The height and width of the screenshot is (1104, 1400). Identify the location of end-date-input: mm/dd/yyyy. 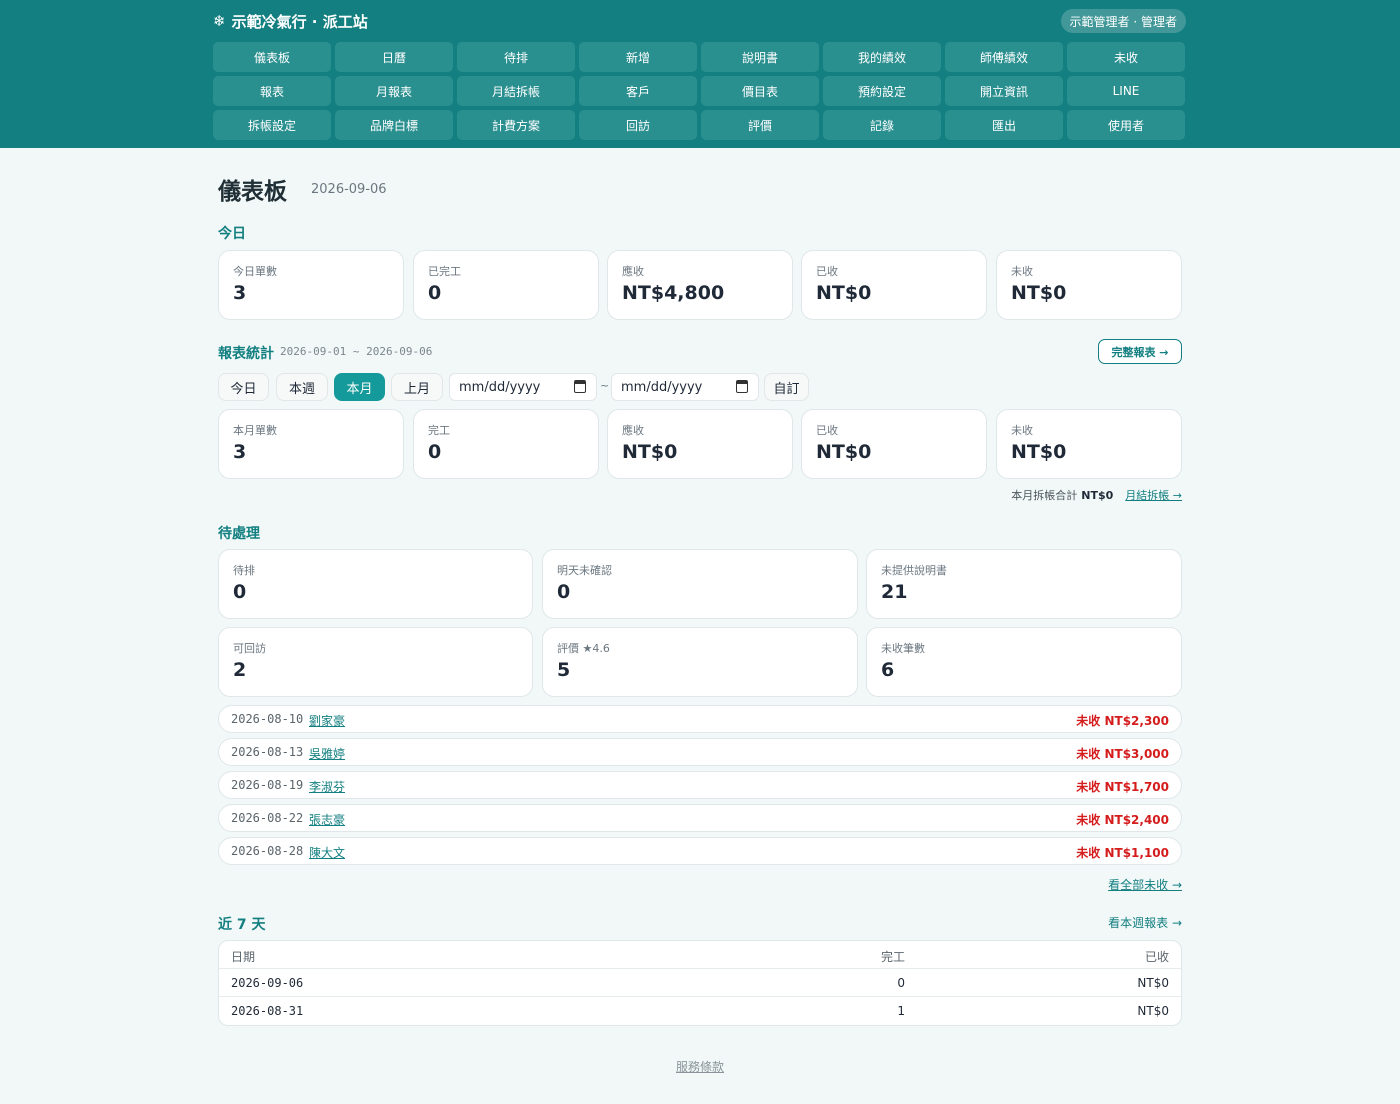
(685, 387).